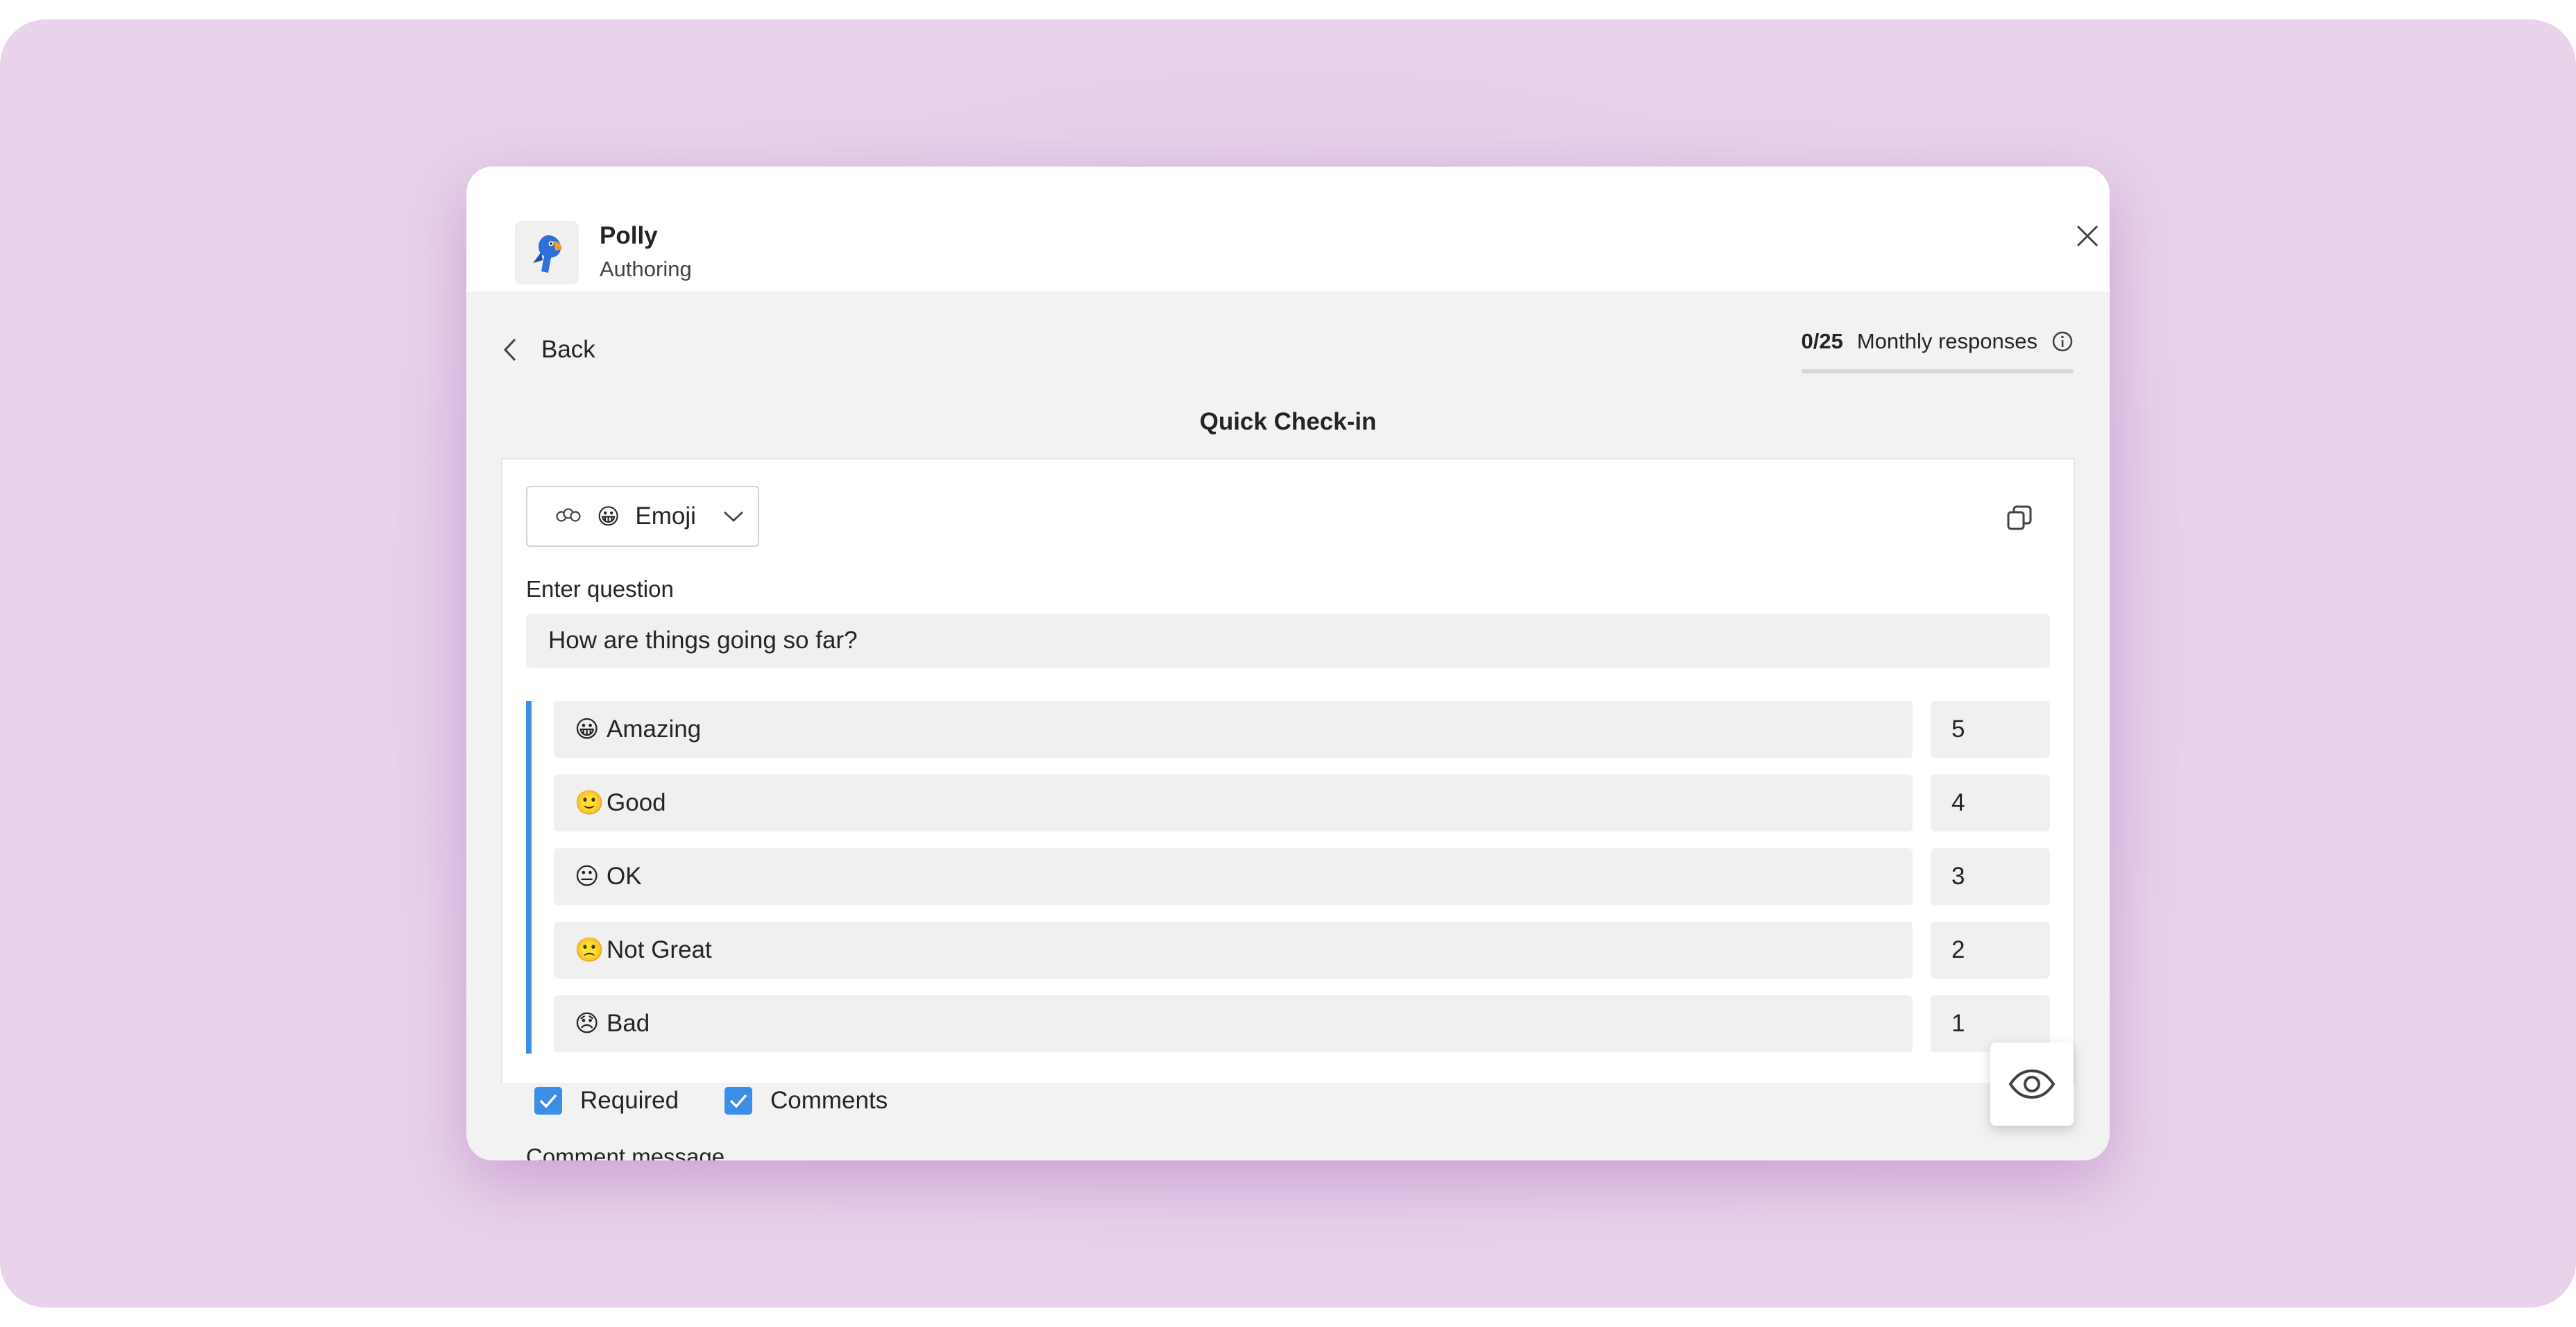 The height and width of the screenshot is (1327, 2576). I want to click on chevron-down-icon, so click(733, 516).